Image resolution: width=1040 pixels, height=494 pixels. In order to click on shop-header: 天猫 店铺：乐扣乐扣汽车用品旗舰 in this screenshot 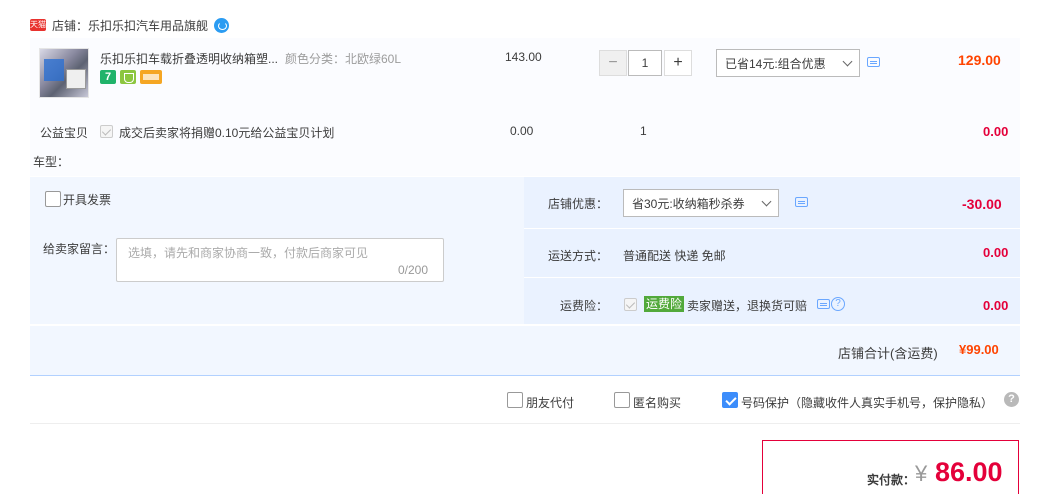, I will do `click(130, 25)`.